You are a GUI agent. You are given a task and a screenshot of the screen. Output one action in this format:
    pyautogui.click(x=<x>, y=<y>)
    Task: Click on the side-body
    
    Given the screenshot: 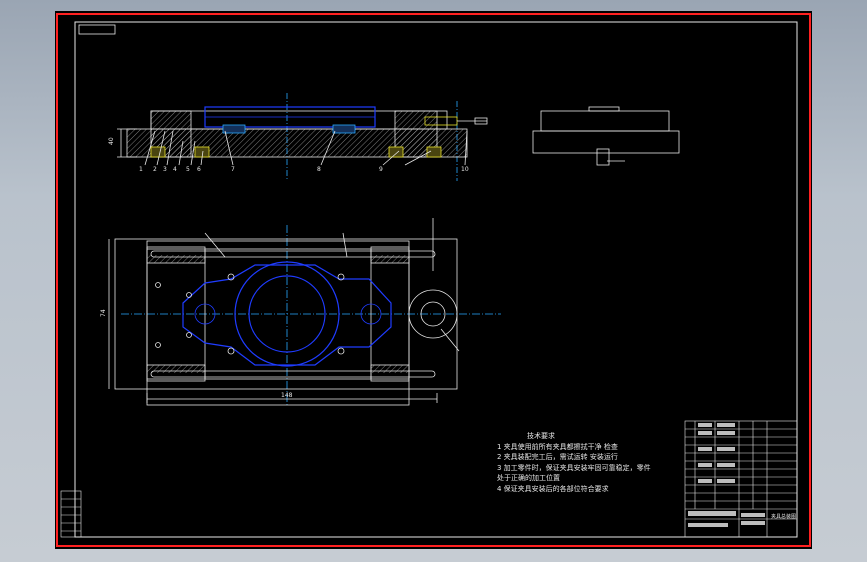 What is the action you would take?
    pyautogui.click(x=606, y=142)
    